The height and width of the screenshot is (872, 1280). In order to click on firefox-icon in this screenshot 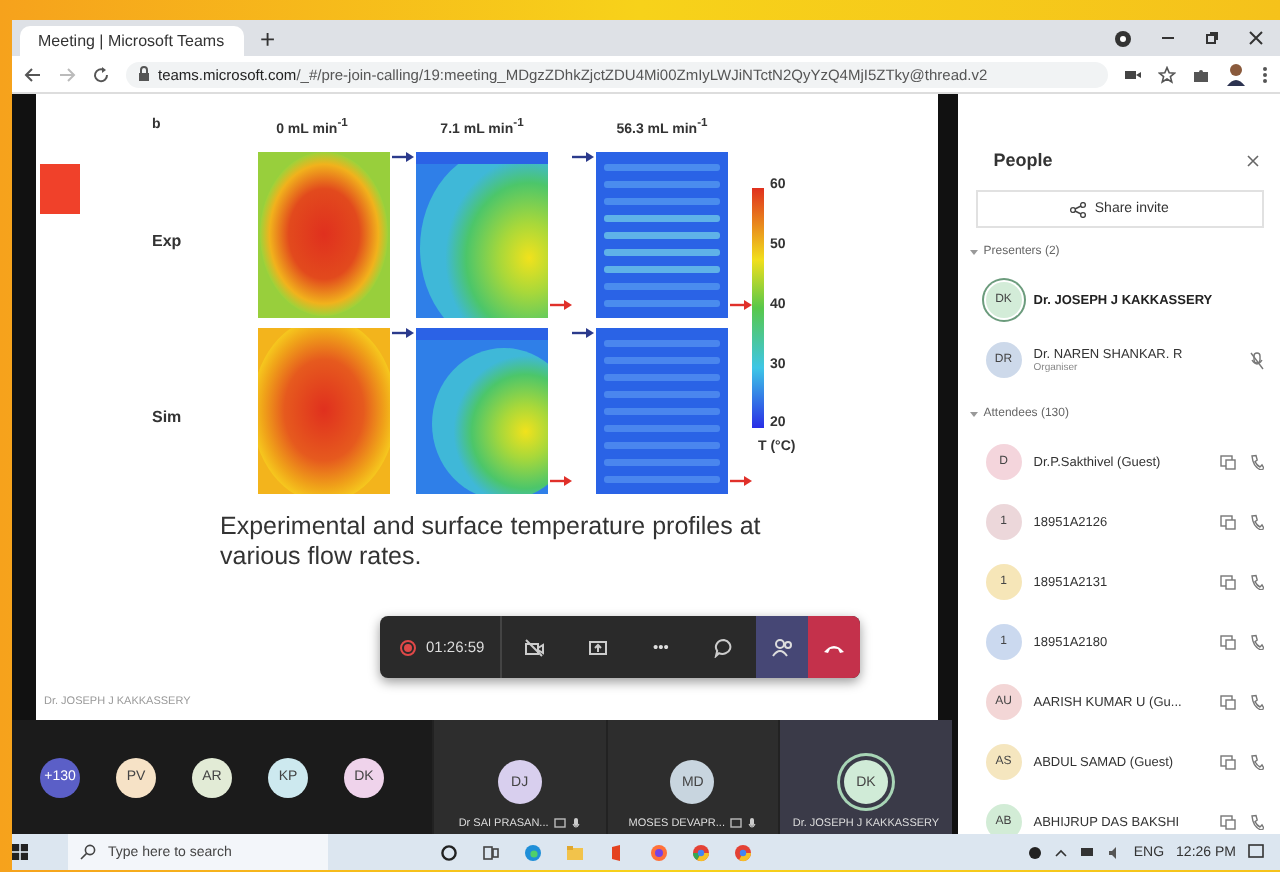, I will do `click(659, 852)`.